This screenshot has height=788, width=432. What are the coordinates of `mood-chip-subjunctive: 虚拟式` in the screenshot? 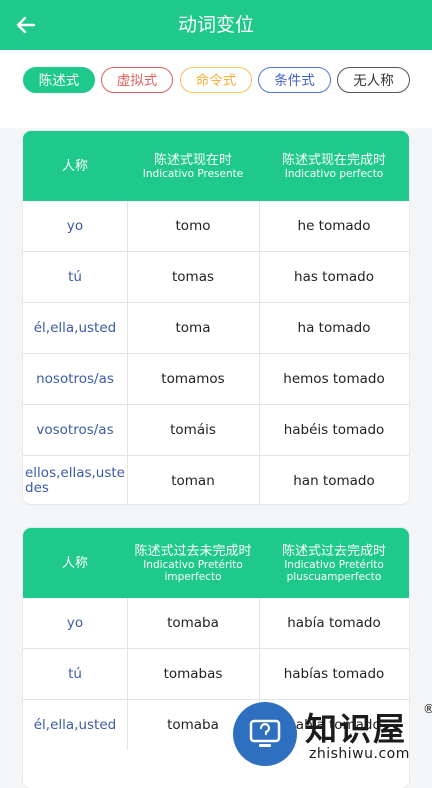 It's located at (137, 80).